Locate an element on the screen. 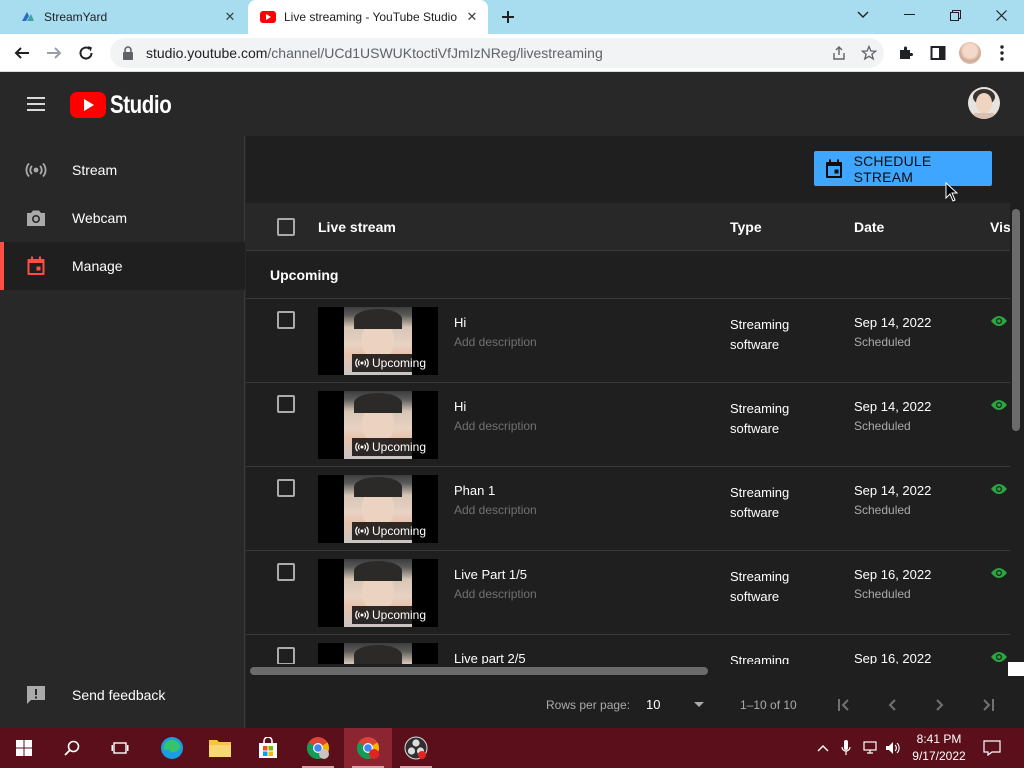  rows-per-page-select: 10 is located at coordinates (653, 704).